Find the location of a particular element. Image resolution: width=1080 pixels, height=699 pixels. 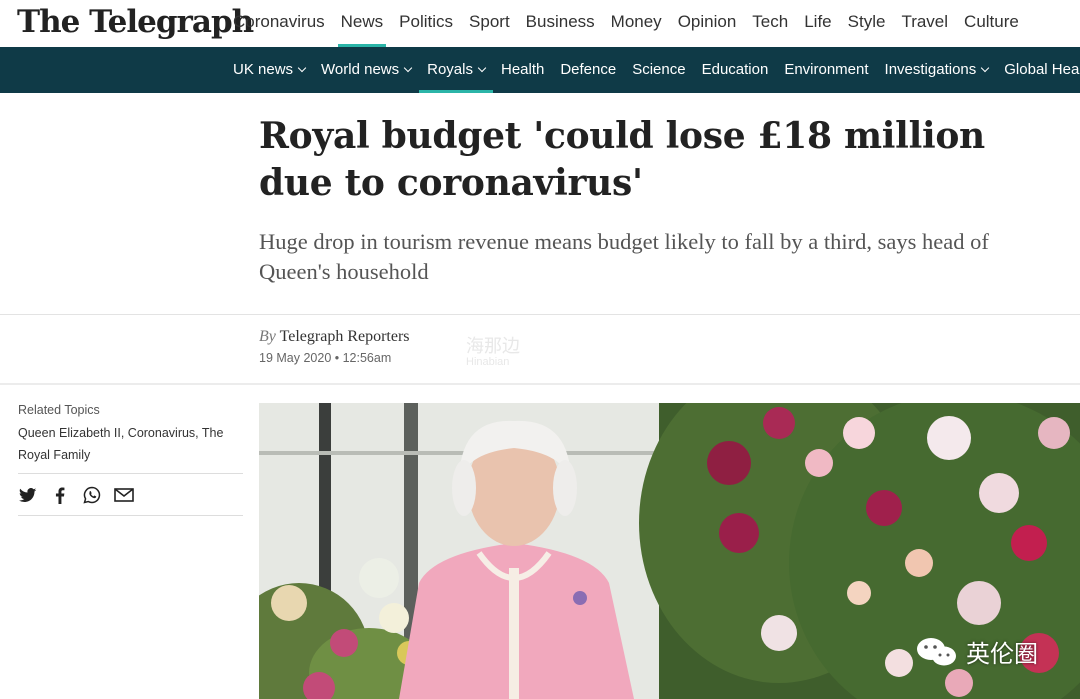

facebook-icon is located at coordinates (60, 495).